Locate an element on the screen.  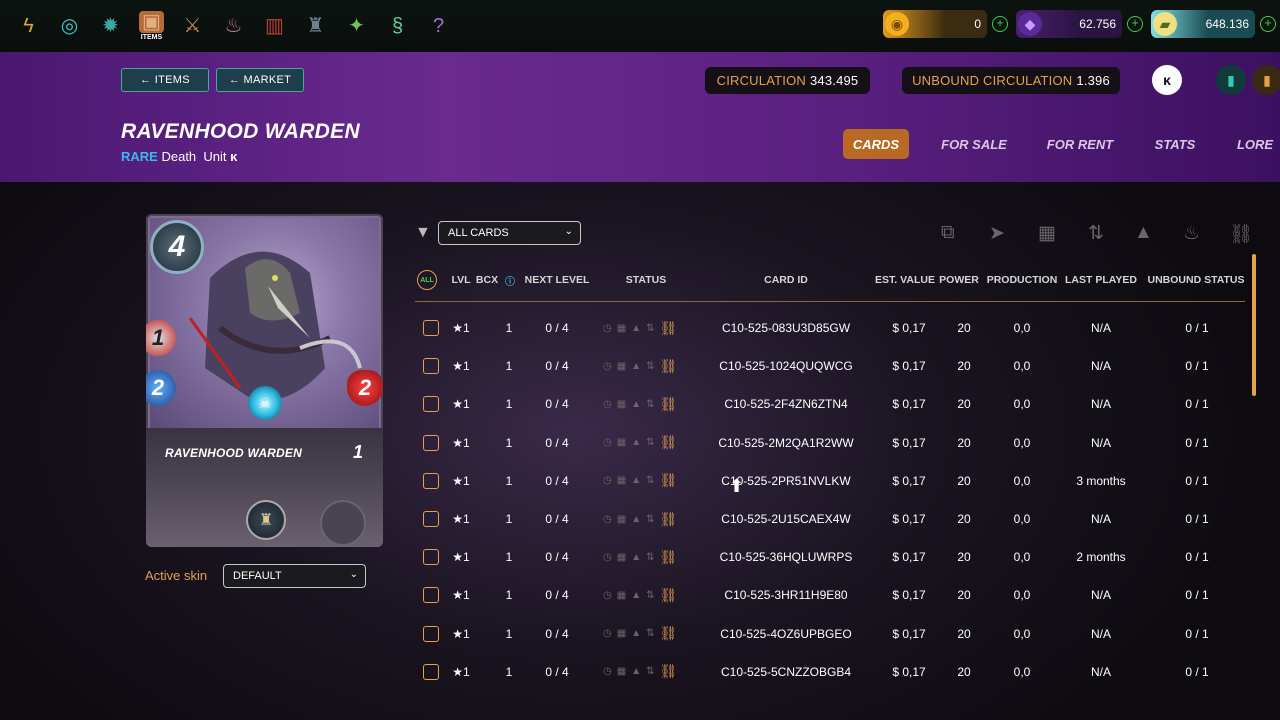
cog-icon: ✹ is located at coordinates (110, 26).